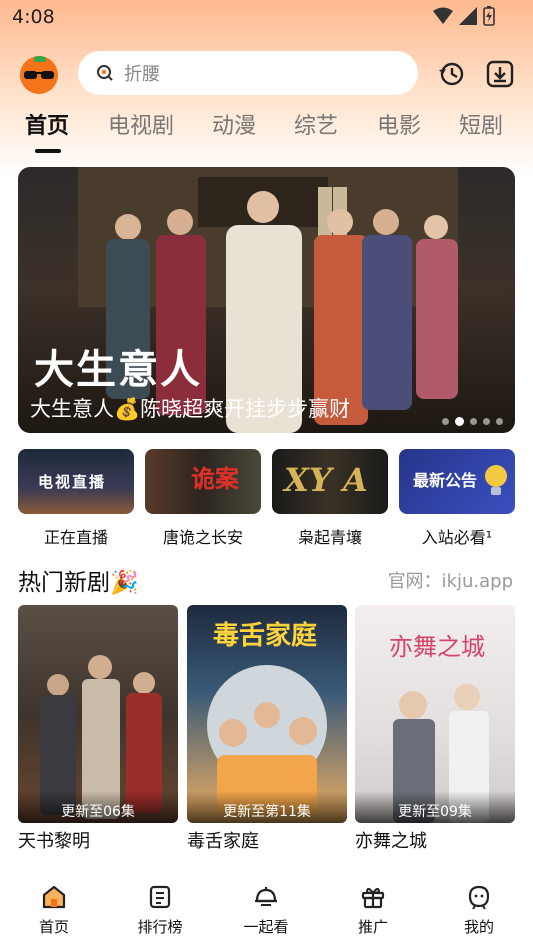 The image size is (533, 948). Describe the element at coordinates (234, 124) in the screenshot. I see `tab-anime: 动漫` at that location.